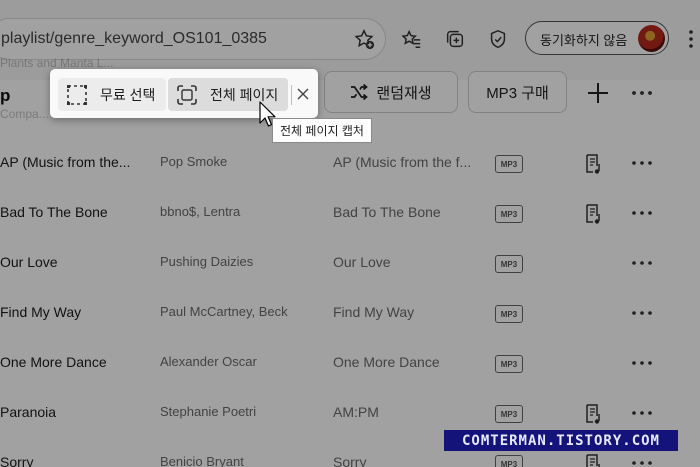  Describe the element at coordinates (267, 114) in the screenshot. I see `mouse-pointer-icon` at that location.